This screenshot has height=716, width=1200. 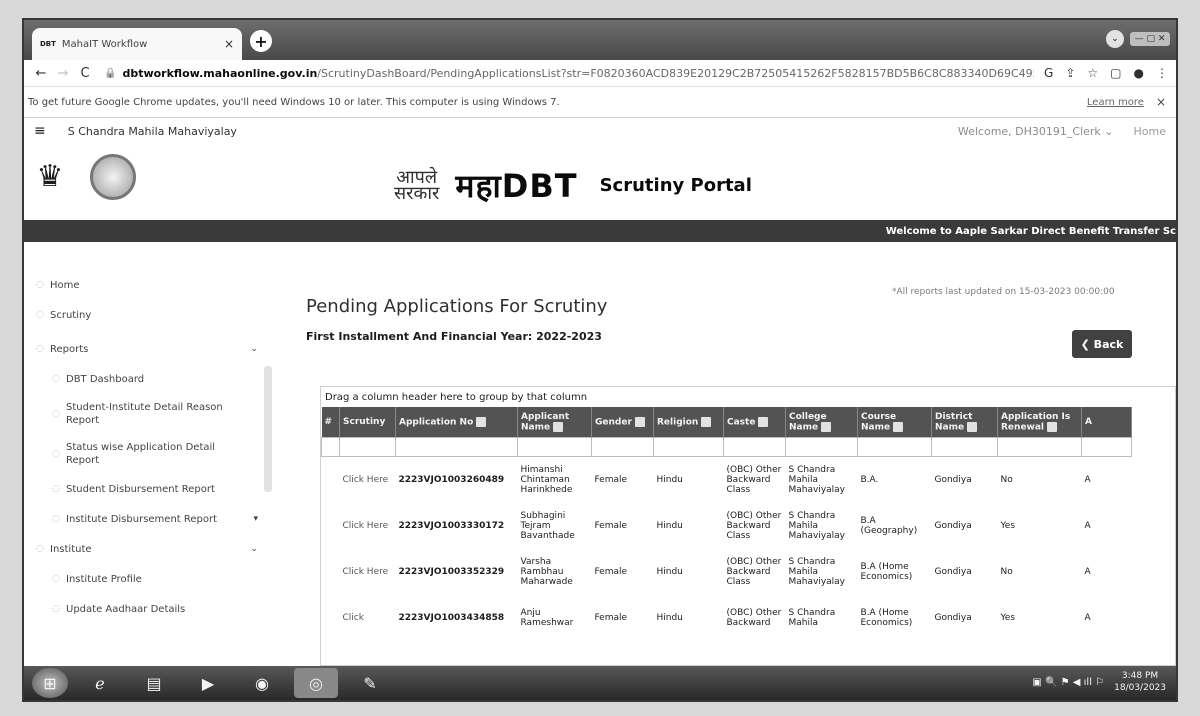 I want to click on browser-tab: DBT MahaIT Workflow ×, so click(x=137, y=44).